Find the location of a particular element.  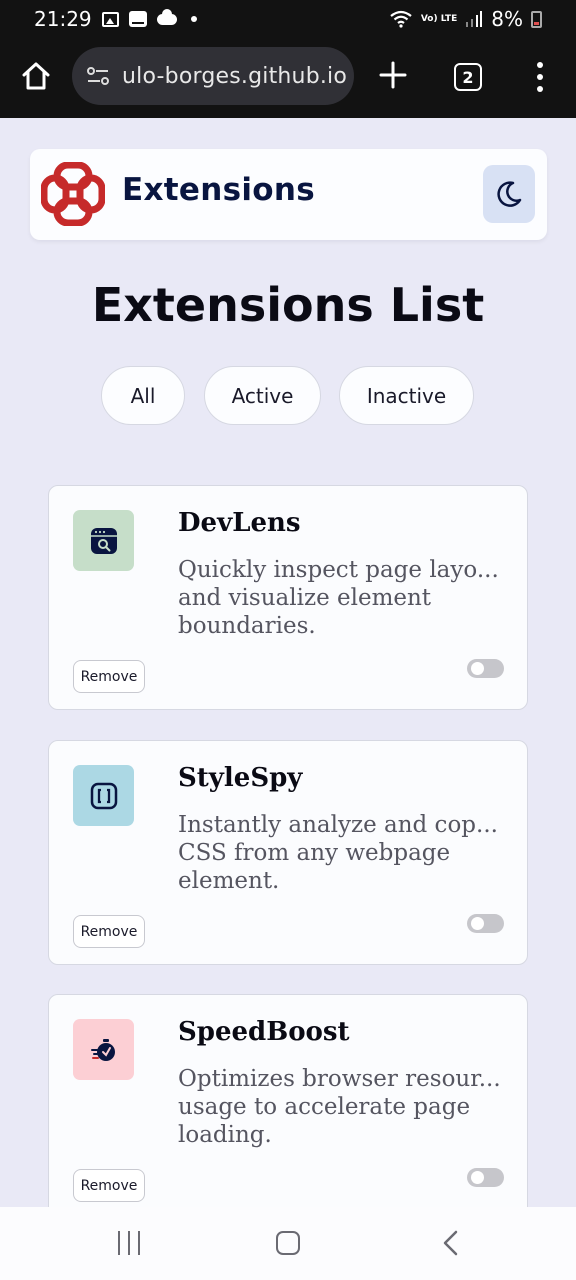

dot-icon is located at coordinates (193, 19).